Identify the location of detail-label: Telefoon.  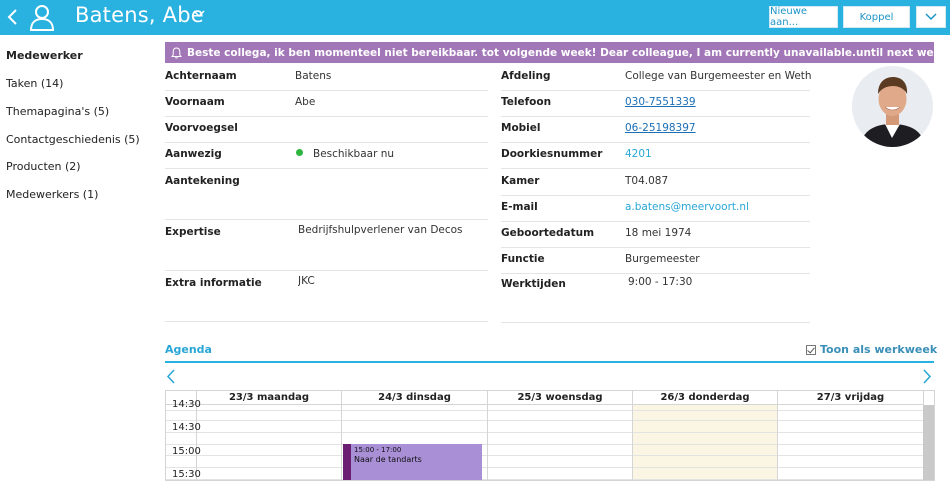
(526, 102).